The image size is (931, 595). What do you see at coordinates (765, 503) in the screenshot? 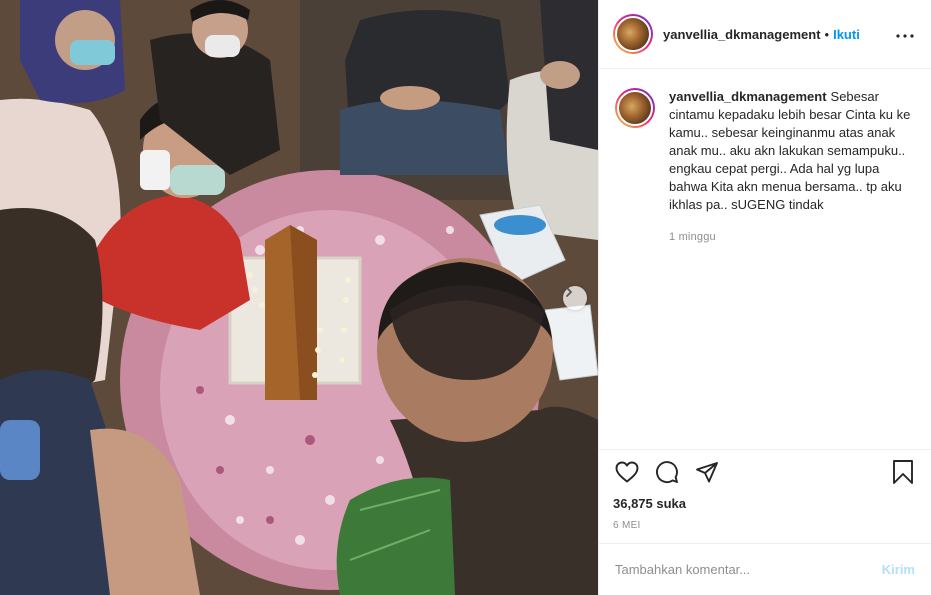
I see `likes-count: 36,875 suka` at bounding box center [765, 503].